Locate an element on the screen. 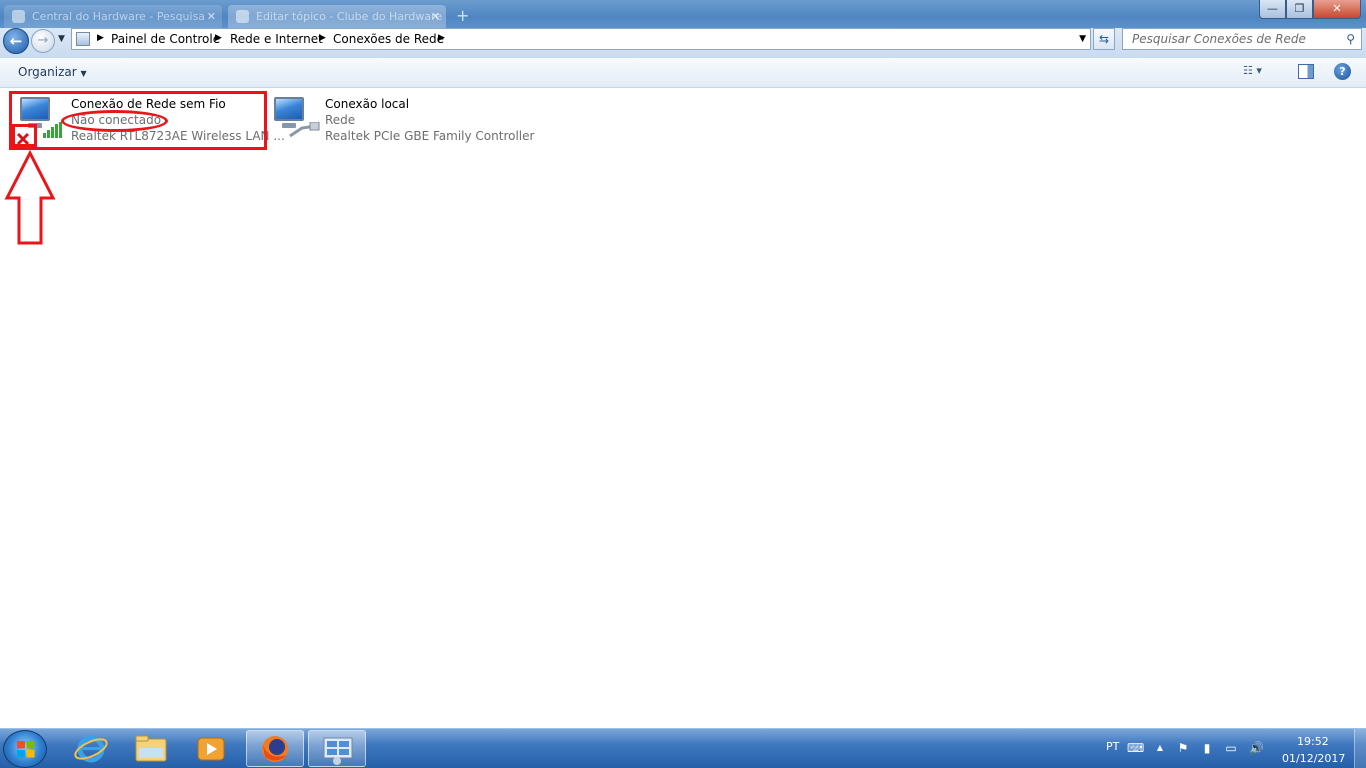 This screenshot has width=1366, height=768. command-bar: Organizar ▼ ☷ ▾ ? is located at coordinates (683, 73).